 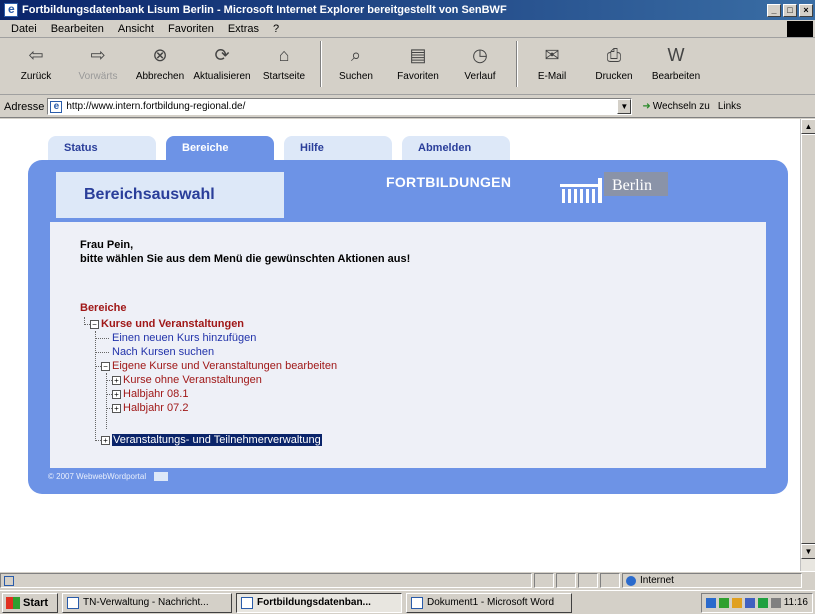 I want to click on menu-help: ?, so click(x=276, y=29).